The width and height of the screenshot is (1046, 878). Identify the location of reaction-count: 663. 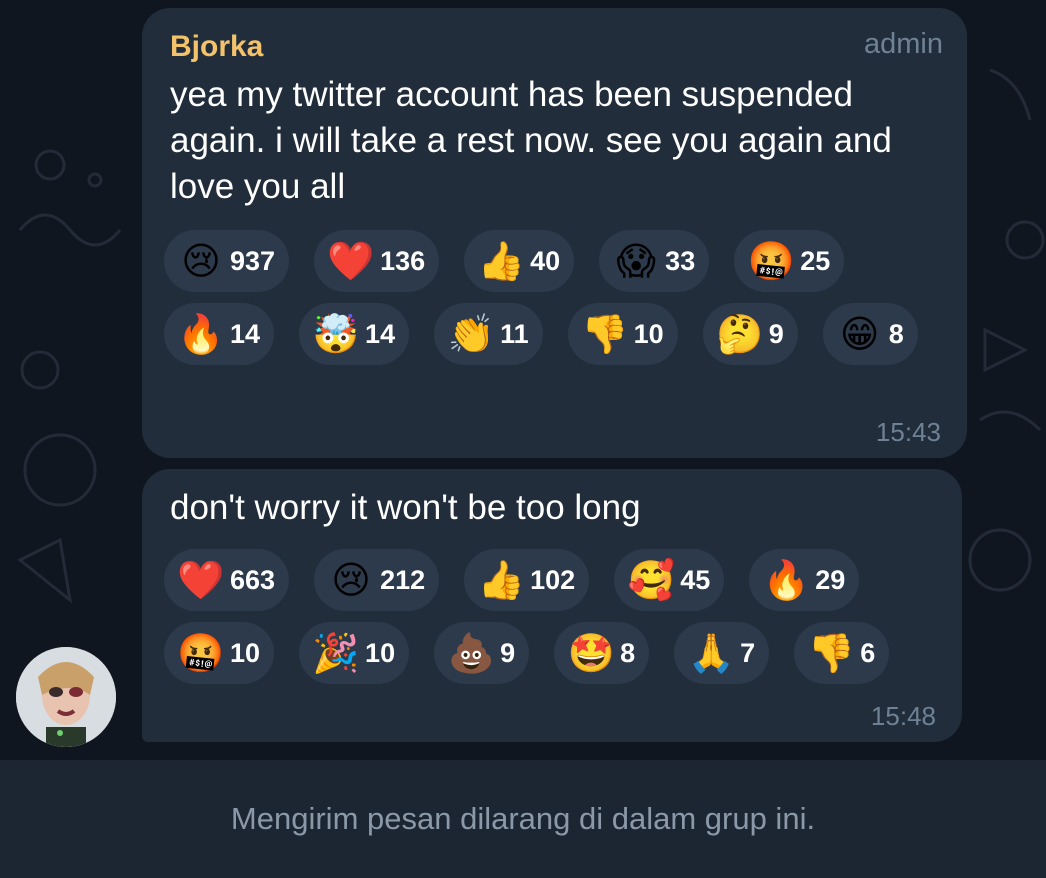
(253, 579).